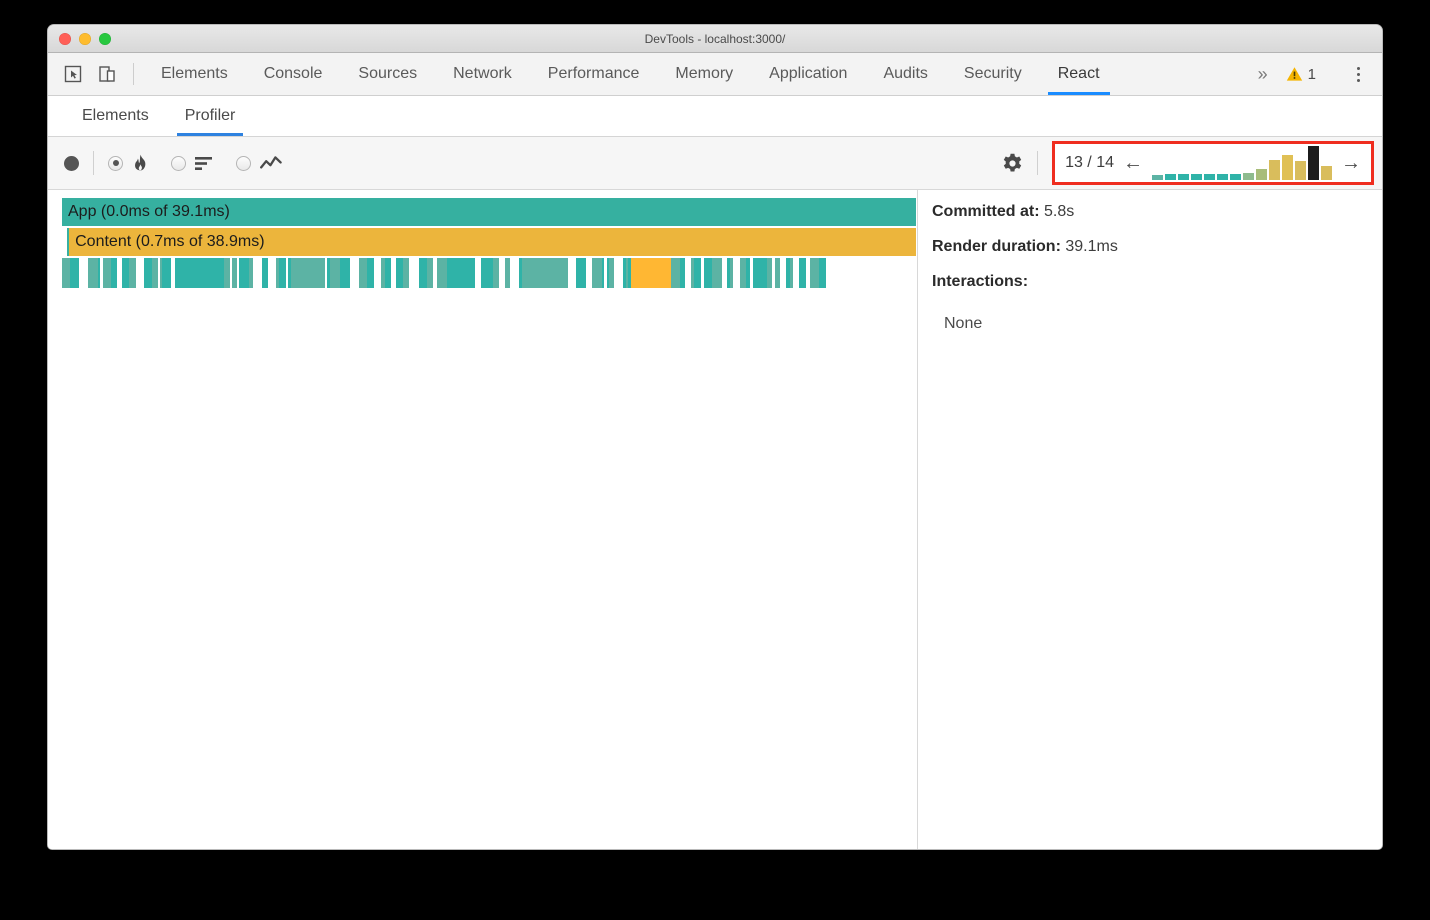 This screenshot has height=920, width=1430. What do you see at coordinates (210, 116) in the screenshot?
I see `subtab-profiler: Profiler` at bounding box center [210, 116].